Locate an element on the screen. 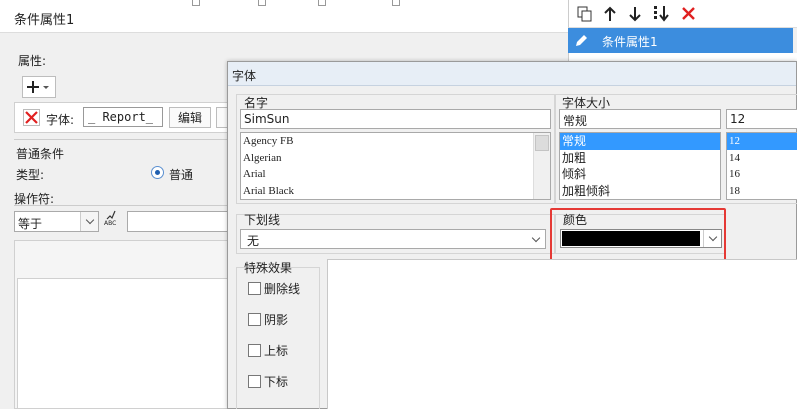 The width and height of the screenshot is (797, 409). strikethrough-checkbox: 删除线 is located at coordinates (274, 288).